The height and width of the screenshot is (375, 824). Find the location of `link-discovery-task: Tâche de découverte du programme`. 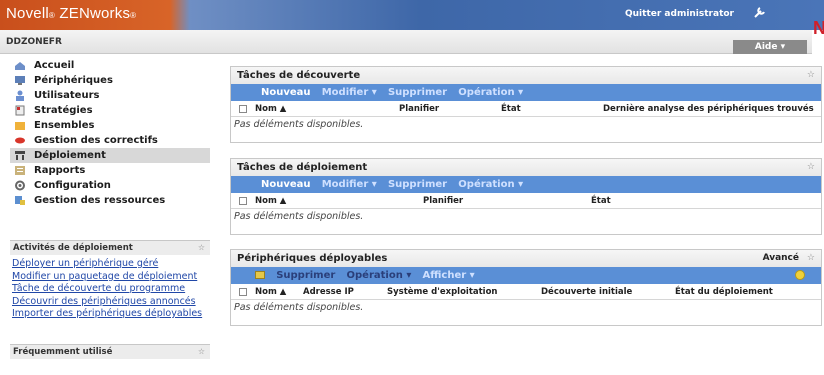

link-discovery-task: Tâche de découverte du programme is located at coordinates (111, 289).